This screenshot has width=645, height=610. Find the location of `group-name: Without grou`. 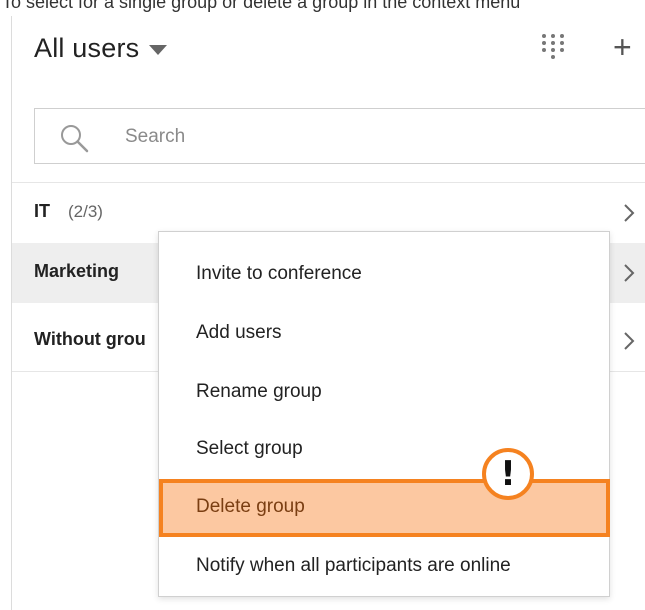

group-name: Without grou is located at coordinates (90, 339).